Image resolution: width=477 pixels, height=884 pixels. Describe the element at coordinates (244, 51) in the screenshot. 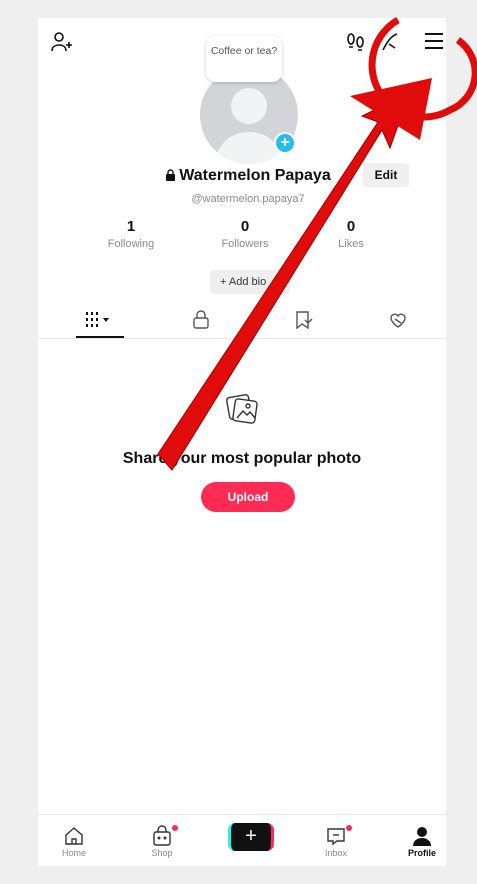

I see `note-bubble-text: Coffee or tea?` at that location.